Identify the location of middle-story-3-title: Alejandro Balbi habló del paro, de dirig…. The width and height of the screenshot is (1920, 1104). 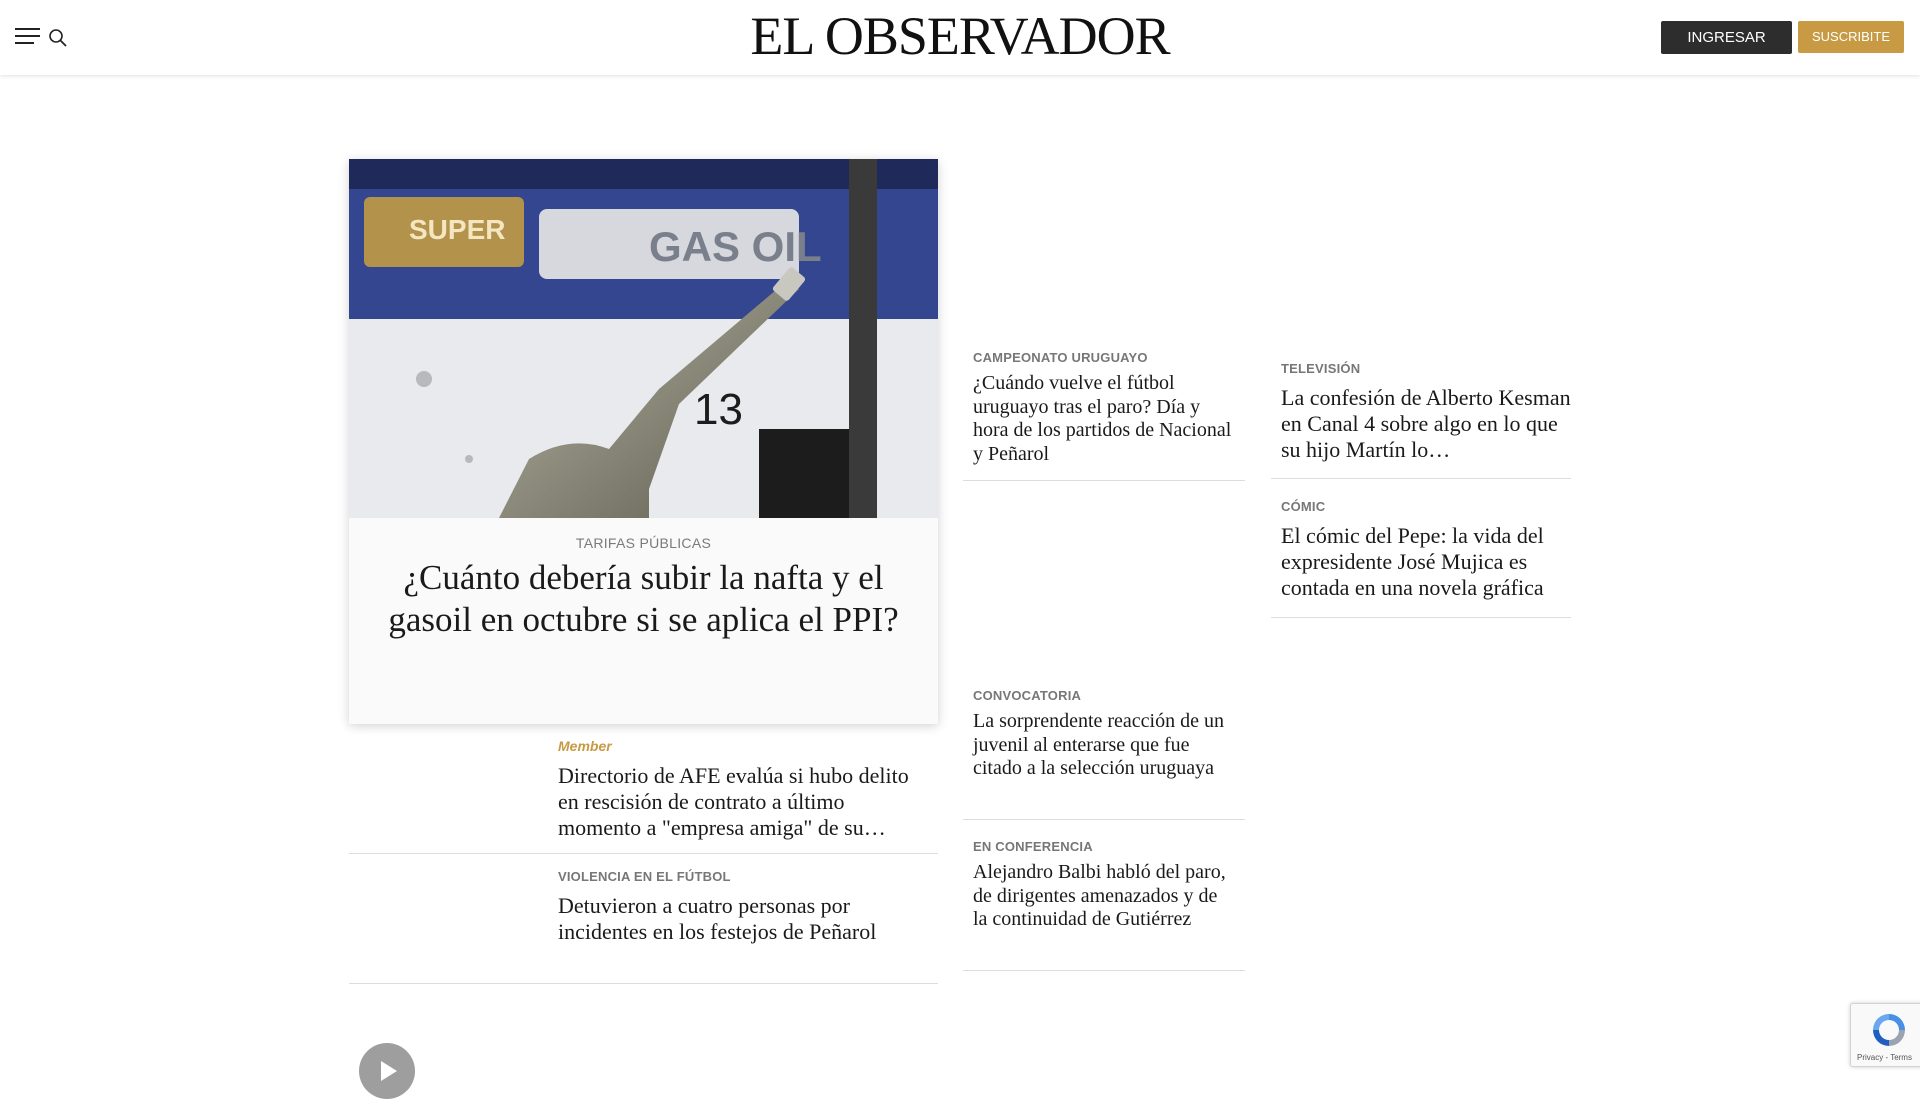
(1104, 896).